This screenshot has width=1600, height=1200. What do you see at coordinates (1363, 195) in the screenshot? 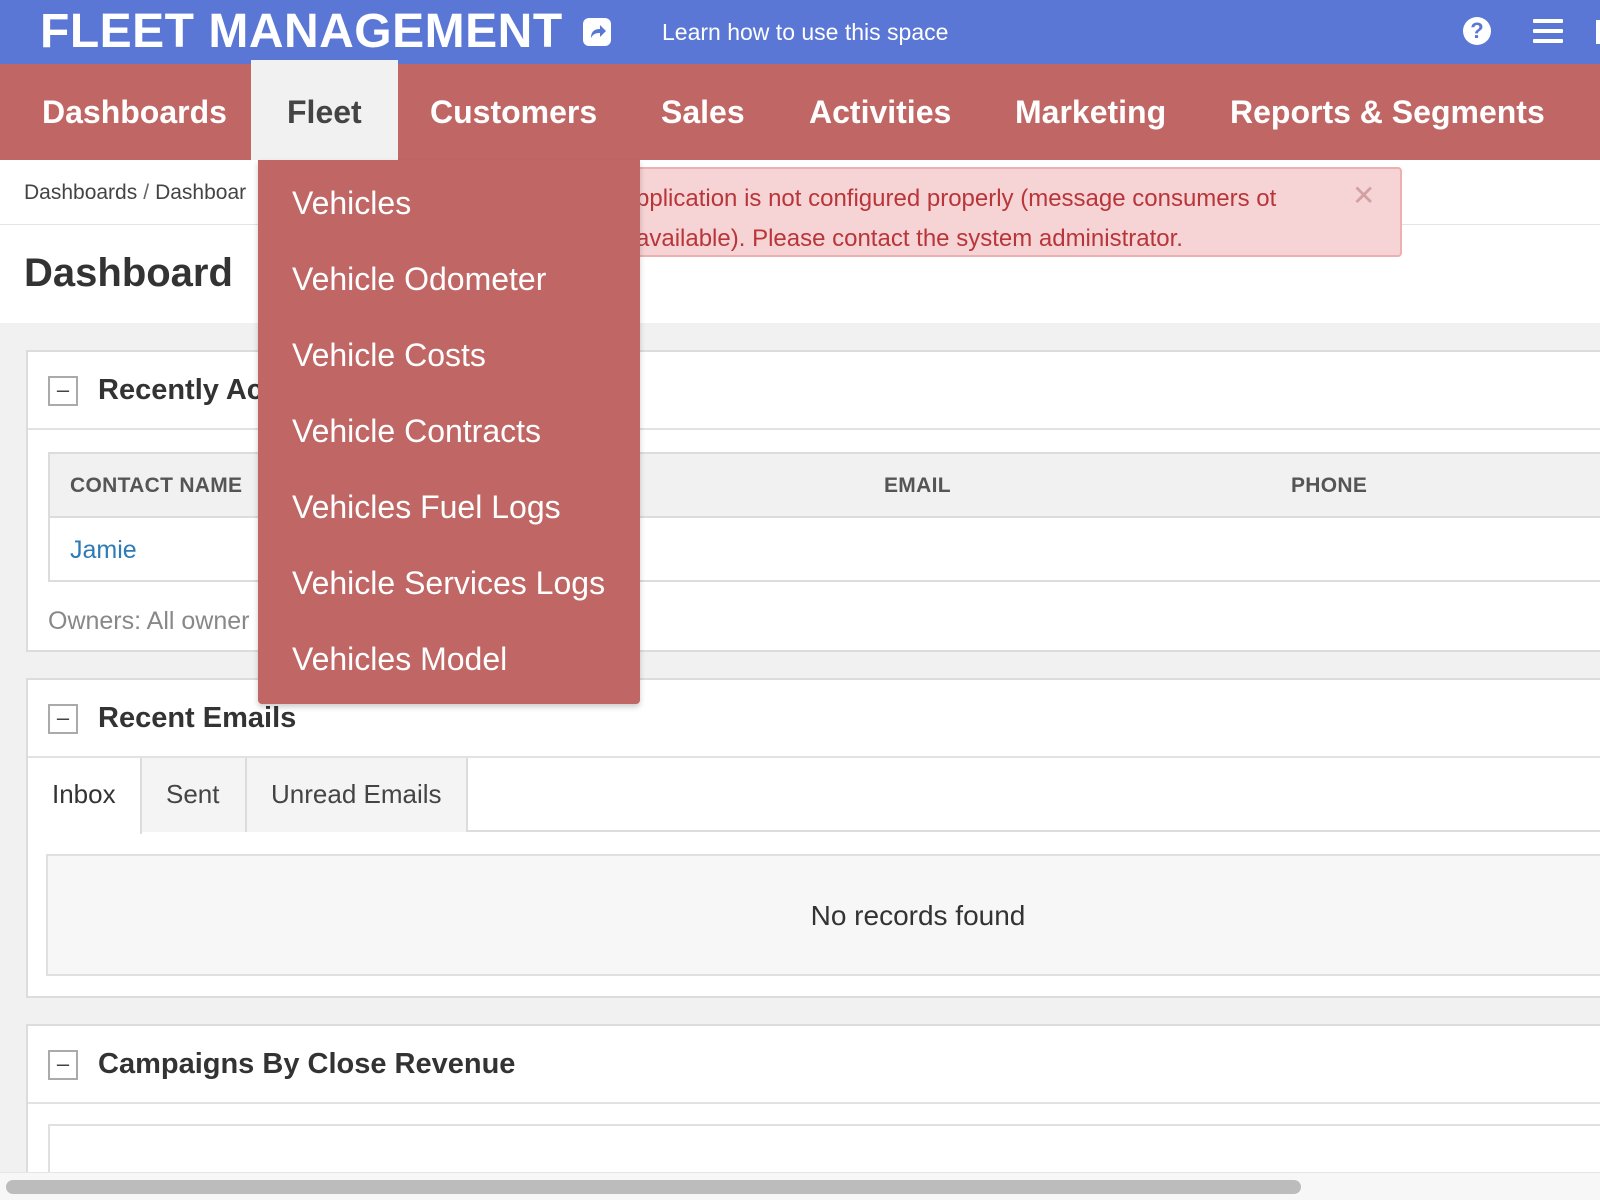
I see `close-icon: ✕` at bounding box center [1363, 195].